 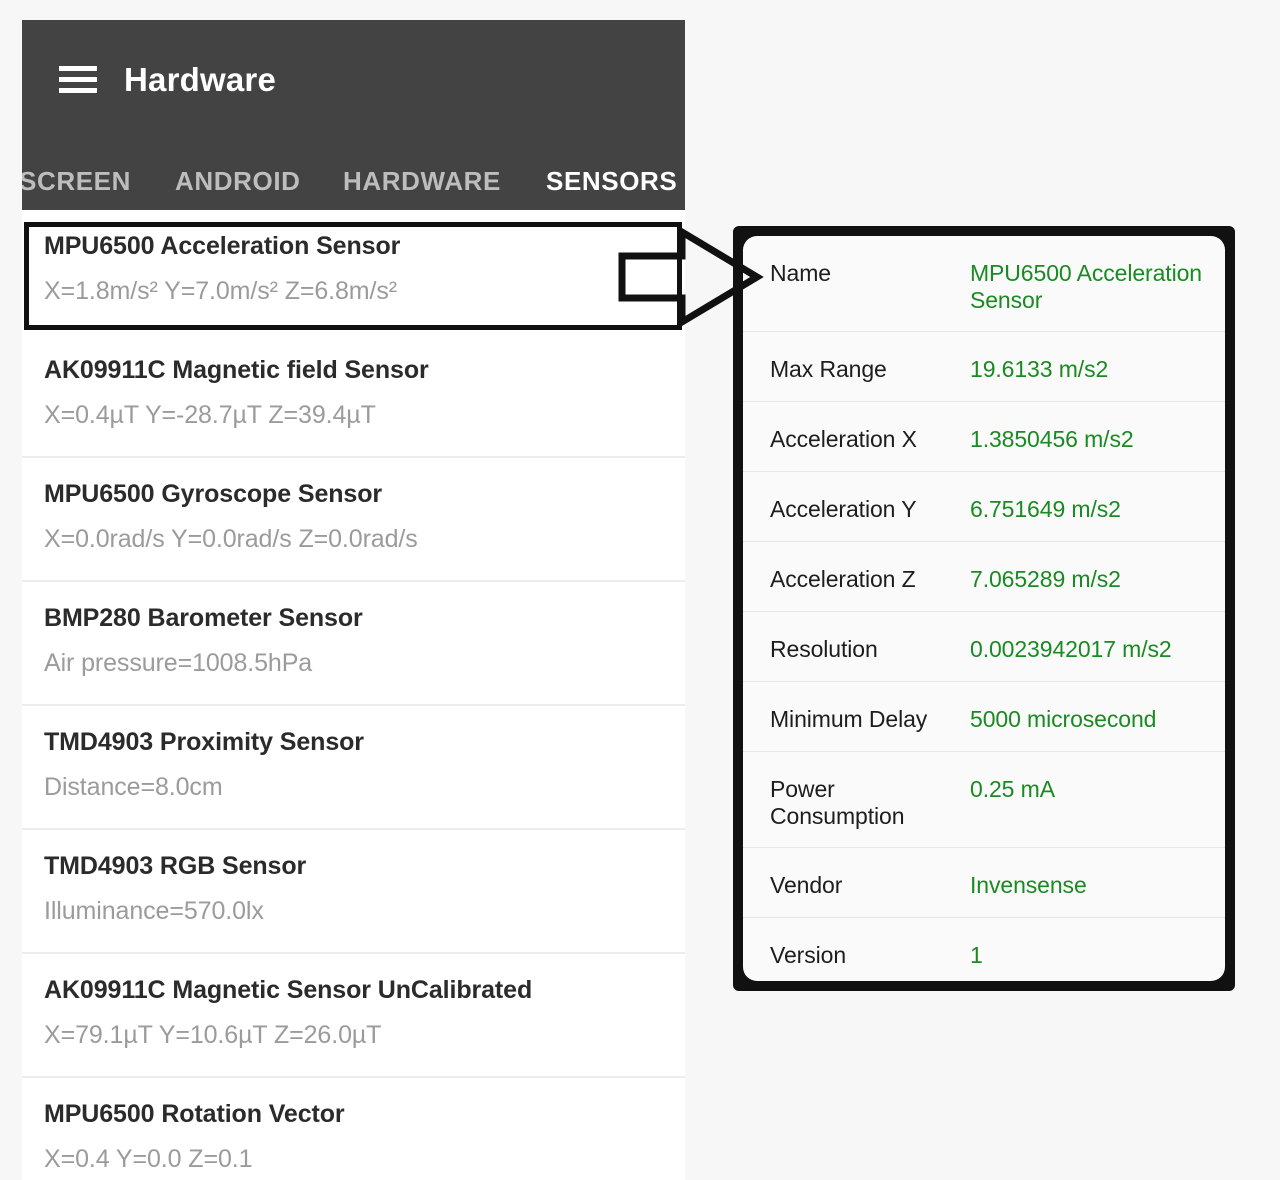 What do you see at coordinates (76, 181) in the screenshot?
I see `tab-screen: SCREEN` at bounding box center [76, 181].